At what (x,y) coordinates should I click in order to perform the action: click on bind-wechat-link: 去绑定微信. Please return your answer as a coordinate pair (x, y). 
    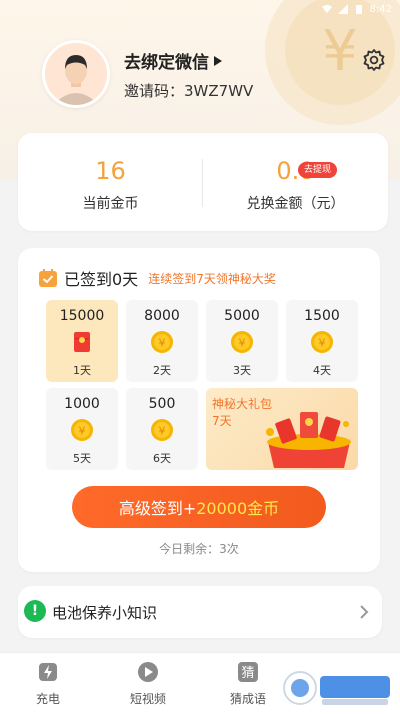
    Looking at the image, I should click on (173, 60).